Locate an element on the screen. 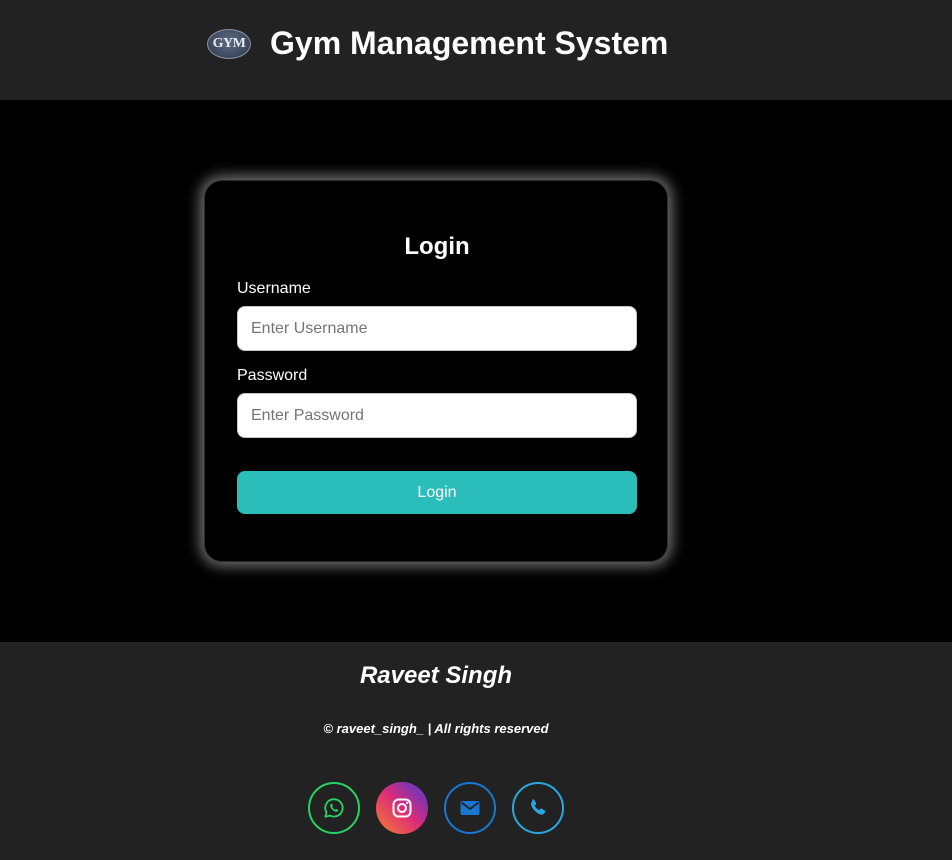 Image resolution: width=952 pixels, height=860 pixels. mail-link is located at coordinates (470, 808).